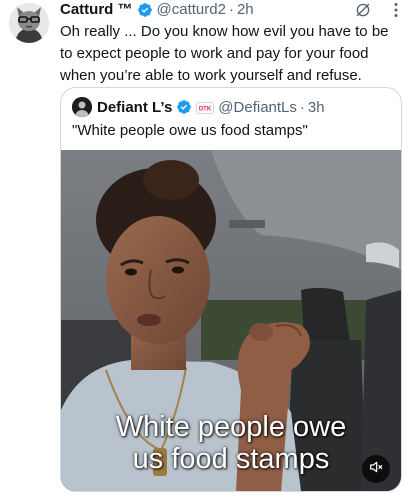 Image resolution: width=412 pixels, height=500 pixels. I want to click on quoted-header: Defiant L’s DTK @DefiantLs · 3h, so click(198, 107).